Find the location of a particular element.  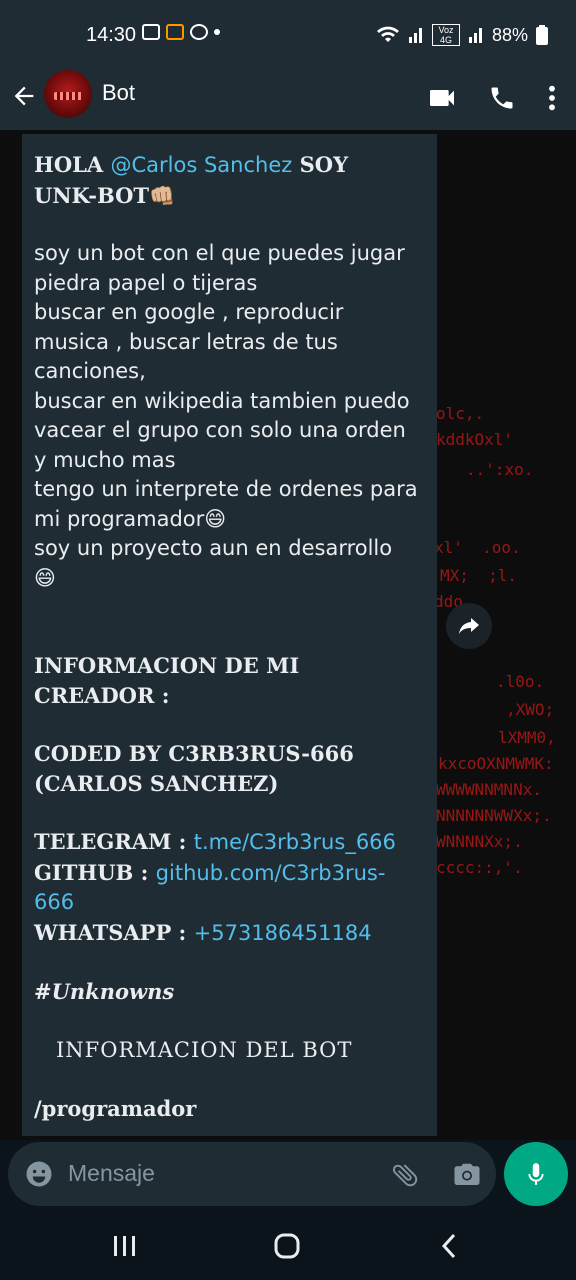

chat-header: Bot is located at coordinates (288, 99).